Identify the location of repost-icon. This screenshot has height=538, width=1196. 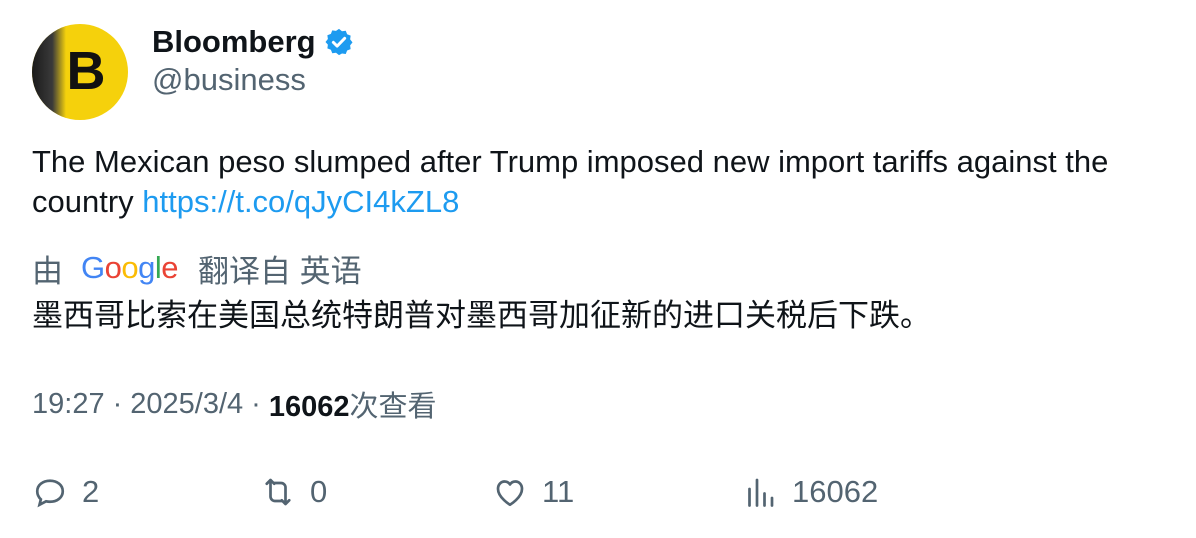
(278, 492).